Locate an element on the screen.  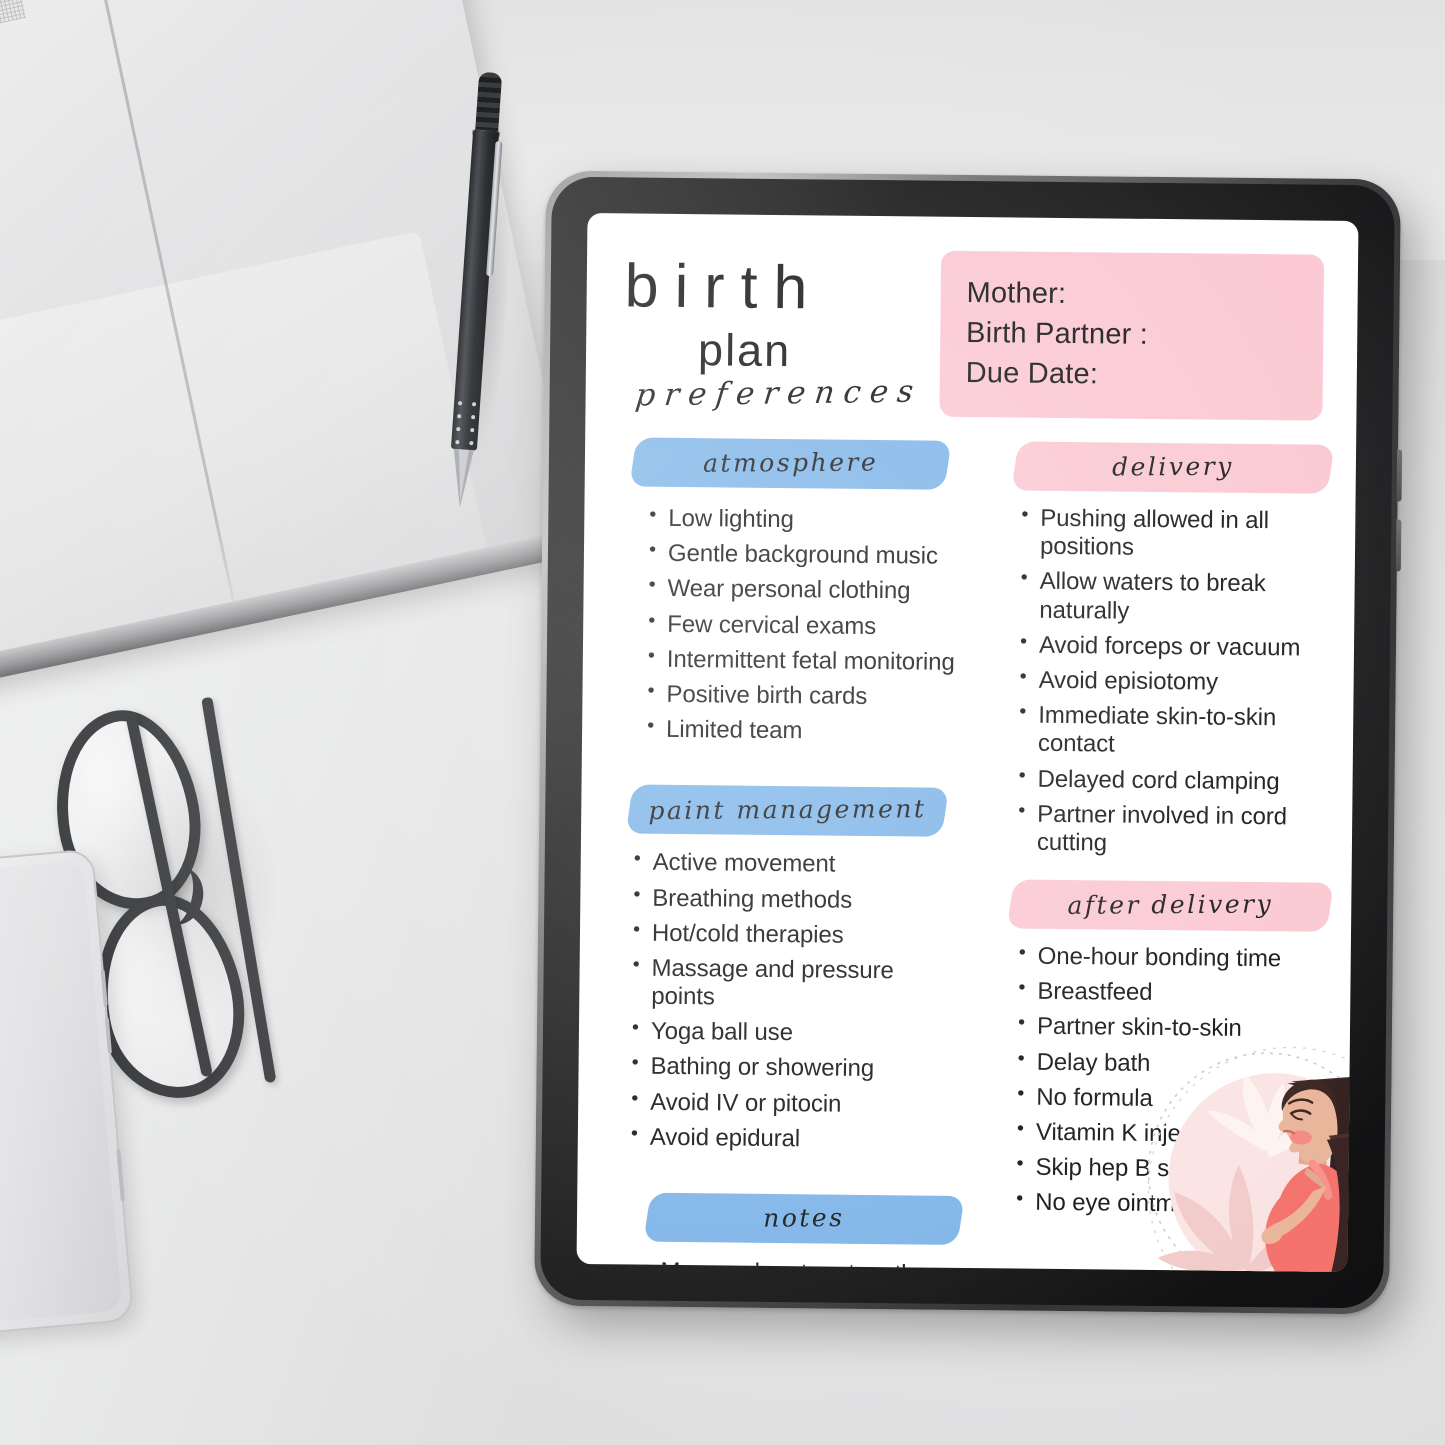
section-heading-delivery-label: delivery is located at coordinates (1173, 466).